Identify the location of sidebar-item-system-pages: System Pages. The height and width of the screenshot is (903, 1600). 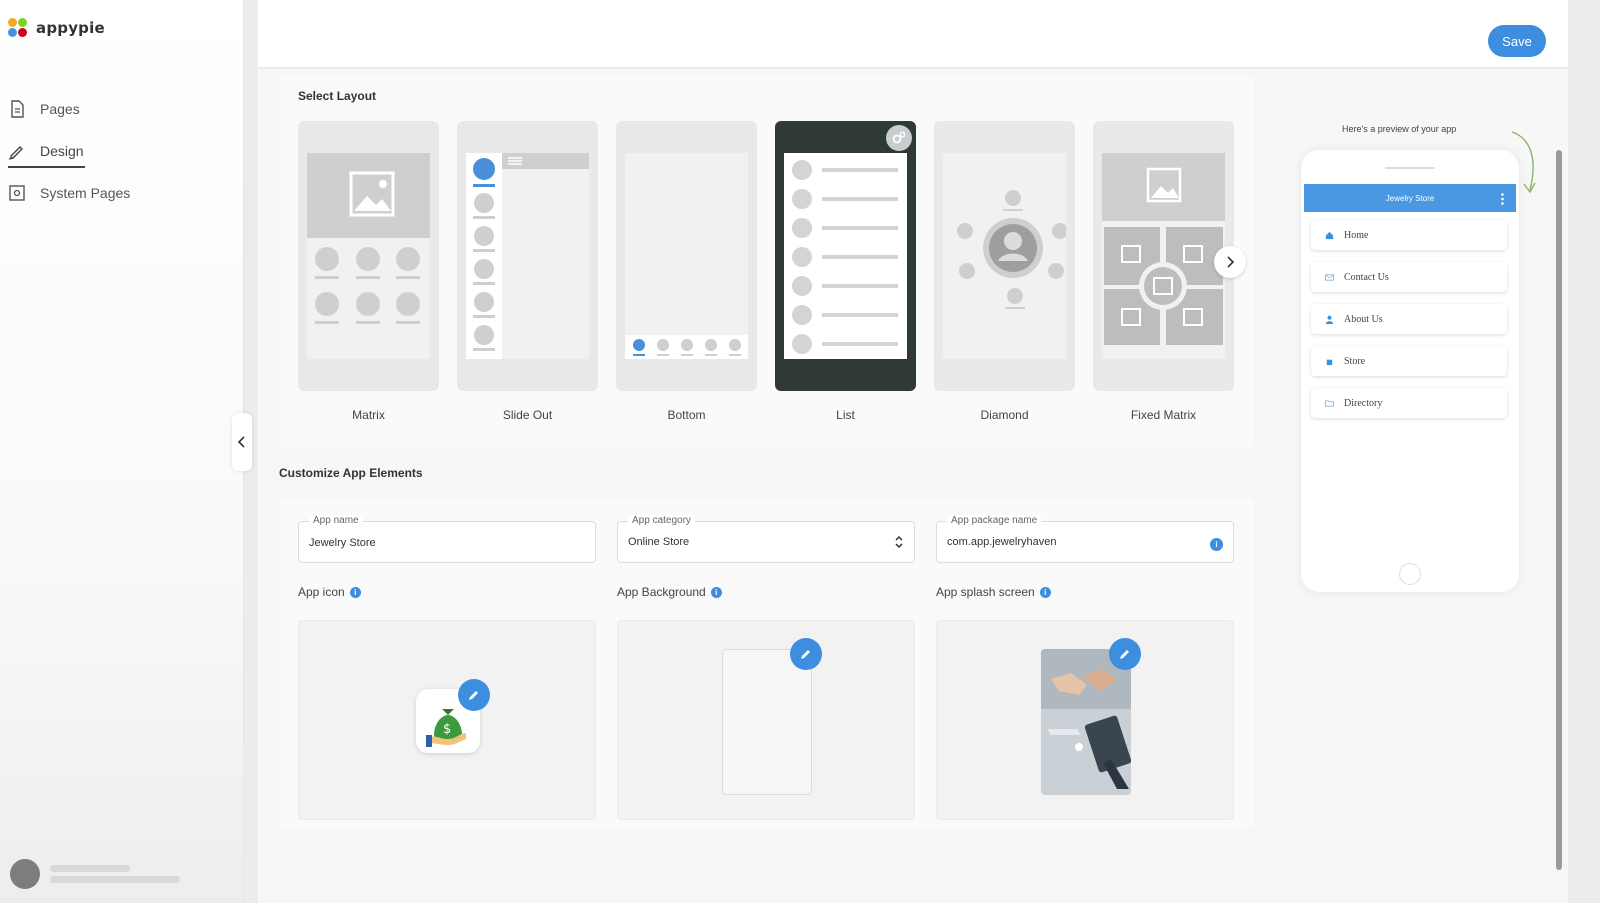
(69, 193).